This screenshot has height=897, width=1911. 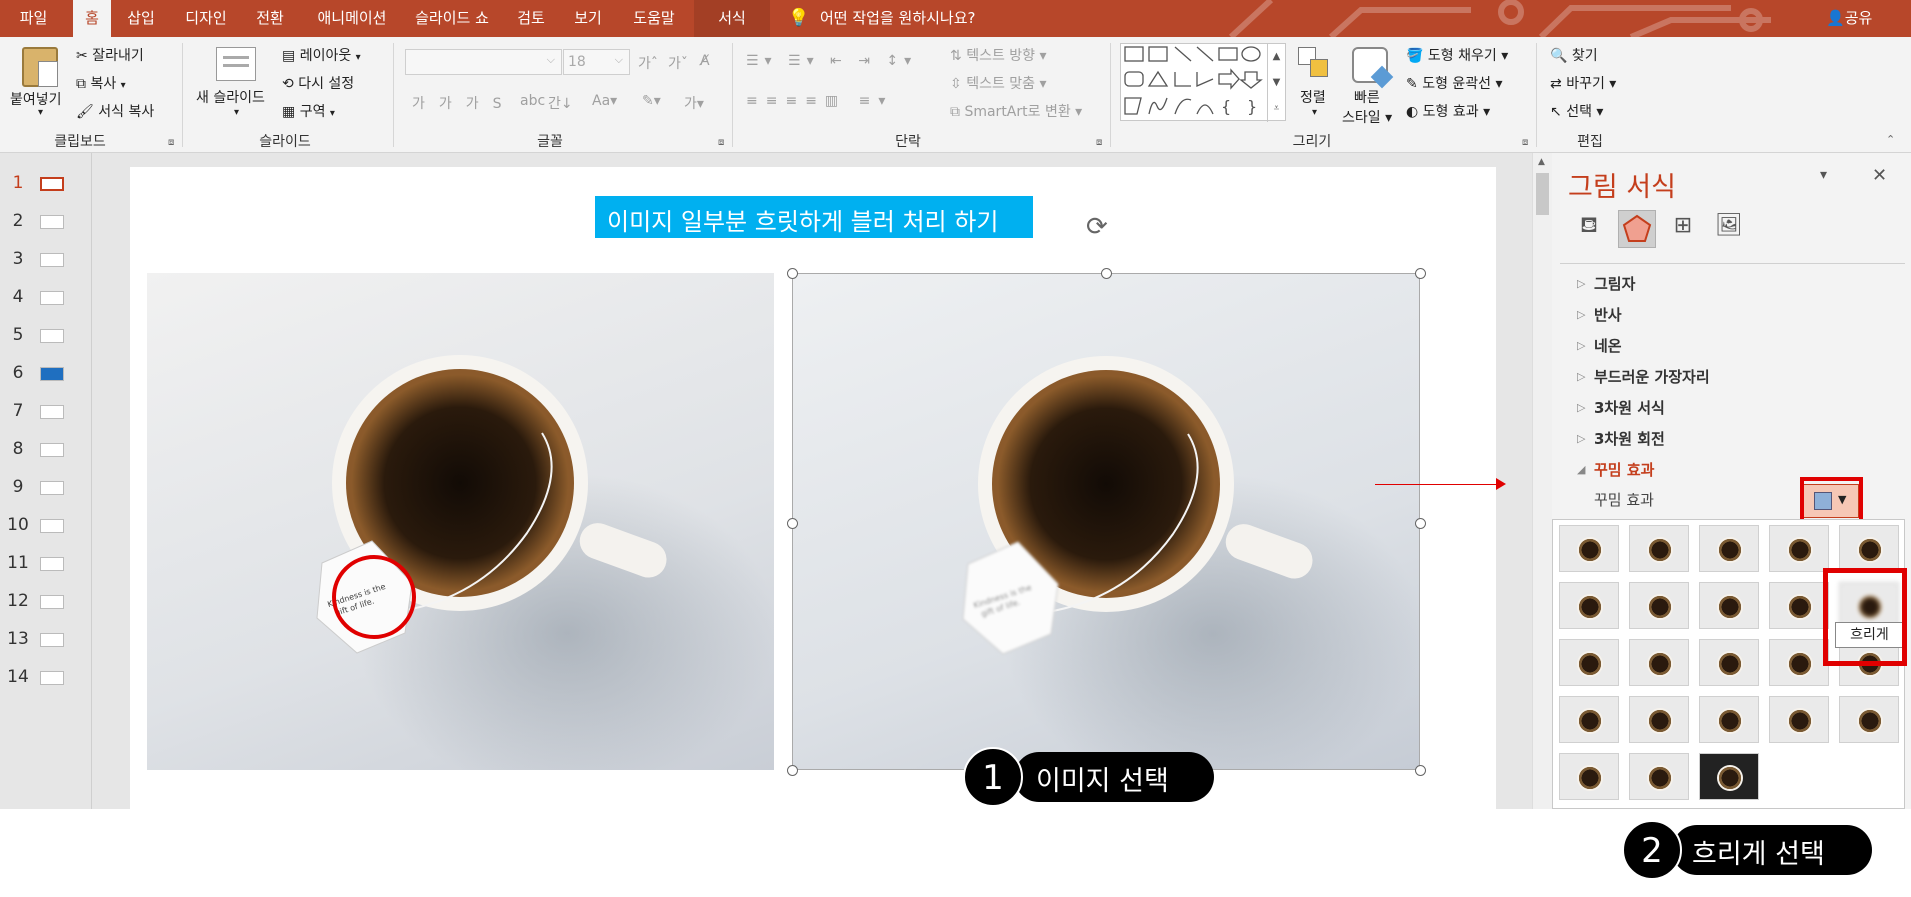 What do you see at coordinates (18, 563) in the screenshot?
I see `slide-thumbnail-number: 11` at bounding box center [18, 563].